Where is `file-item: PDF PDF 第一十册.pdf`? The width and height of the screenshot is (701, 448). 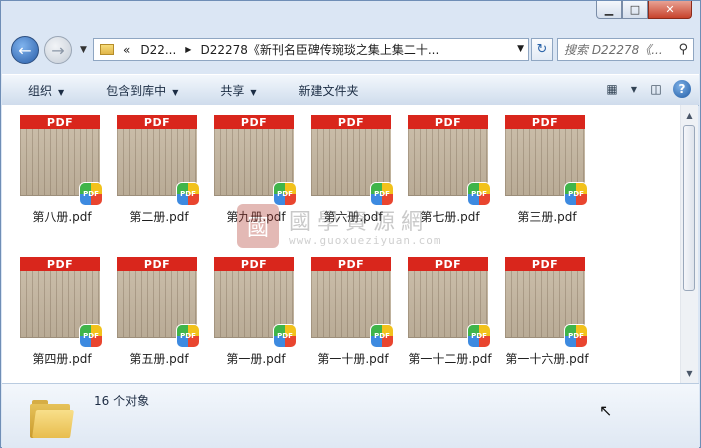 file-item: PDF PDF 第一十册.pdf is located at coordinates (345, 306).